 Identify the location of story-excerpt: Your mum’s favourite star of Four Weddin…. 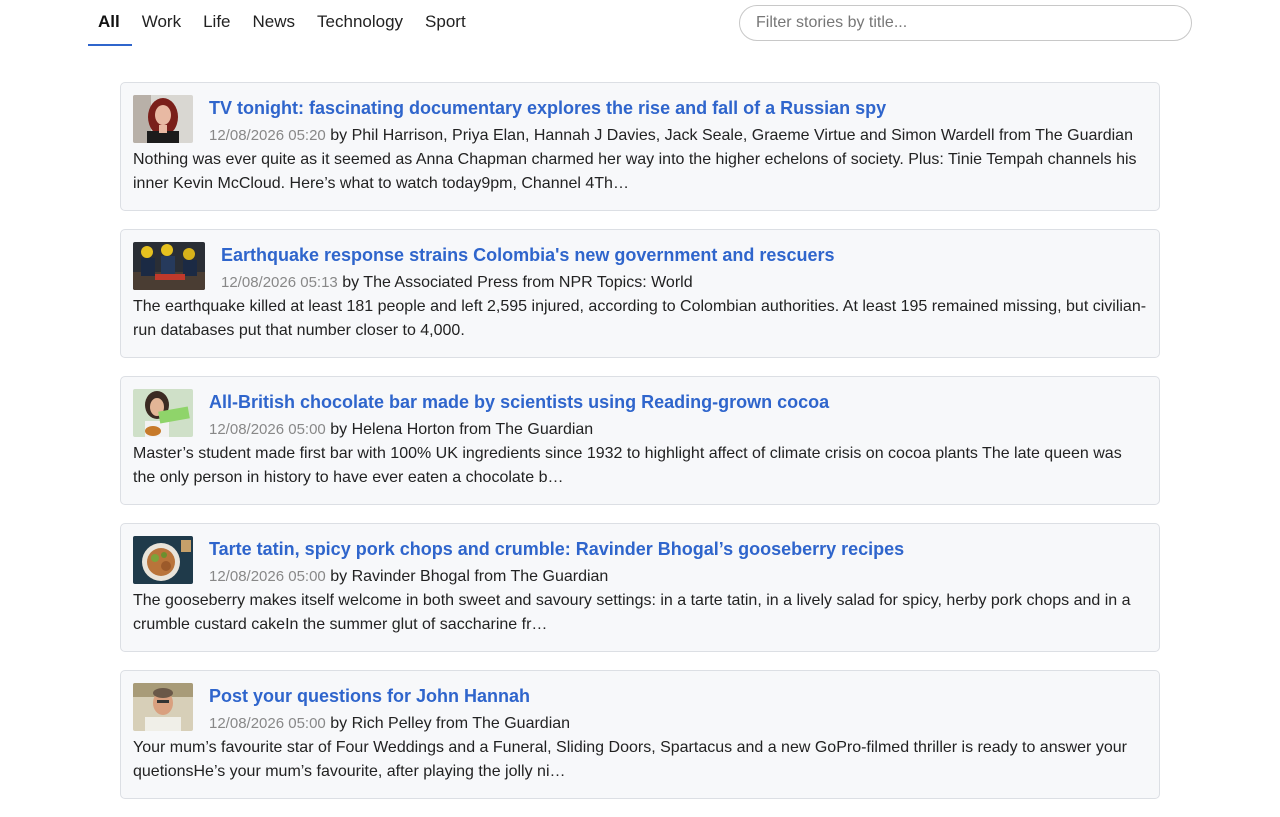
(630, 759).